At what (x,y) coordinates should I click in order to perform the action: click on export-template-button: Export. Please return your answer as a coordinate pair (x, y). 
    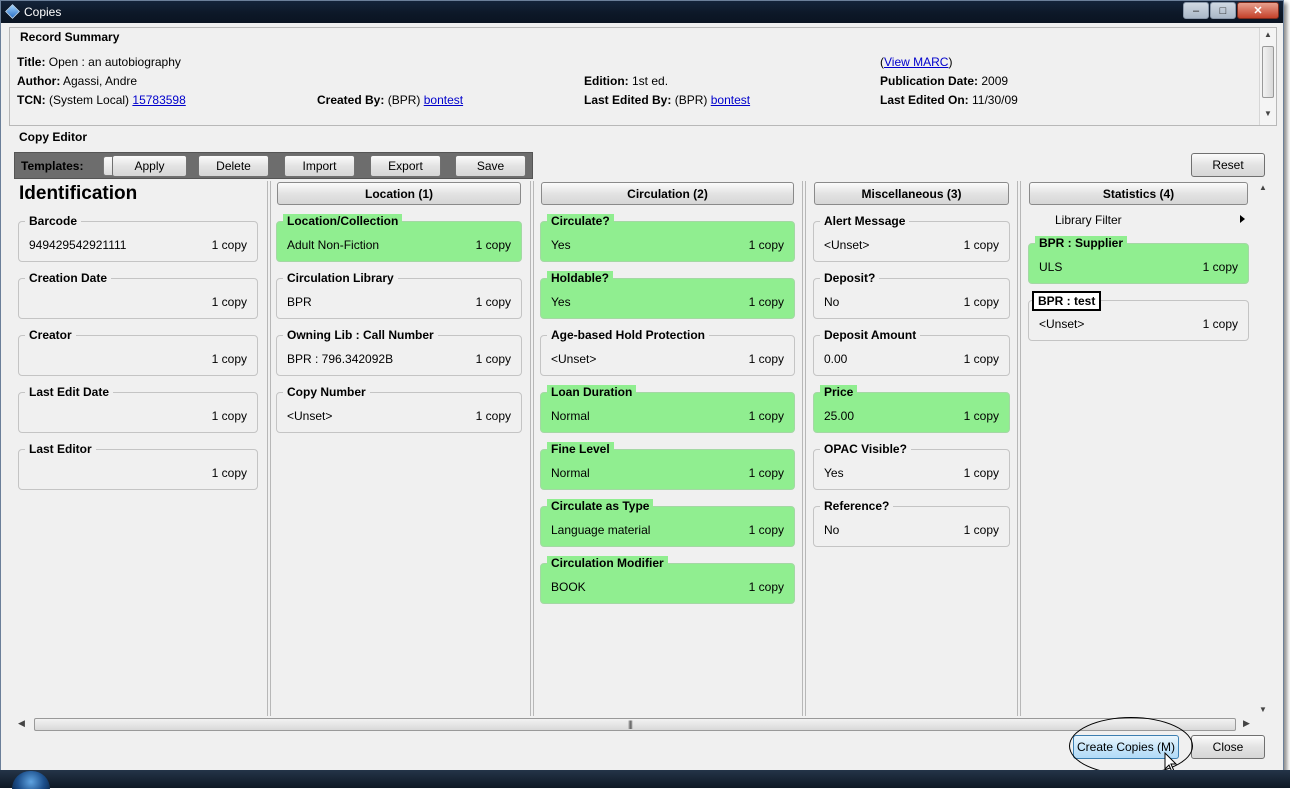
    Looking at the image, I should click on (405, 166).